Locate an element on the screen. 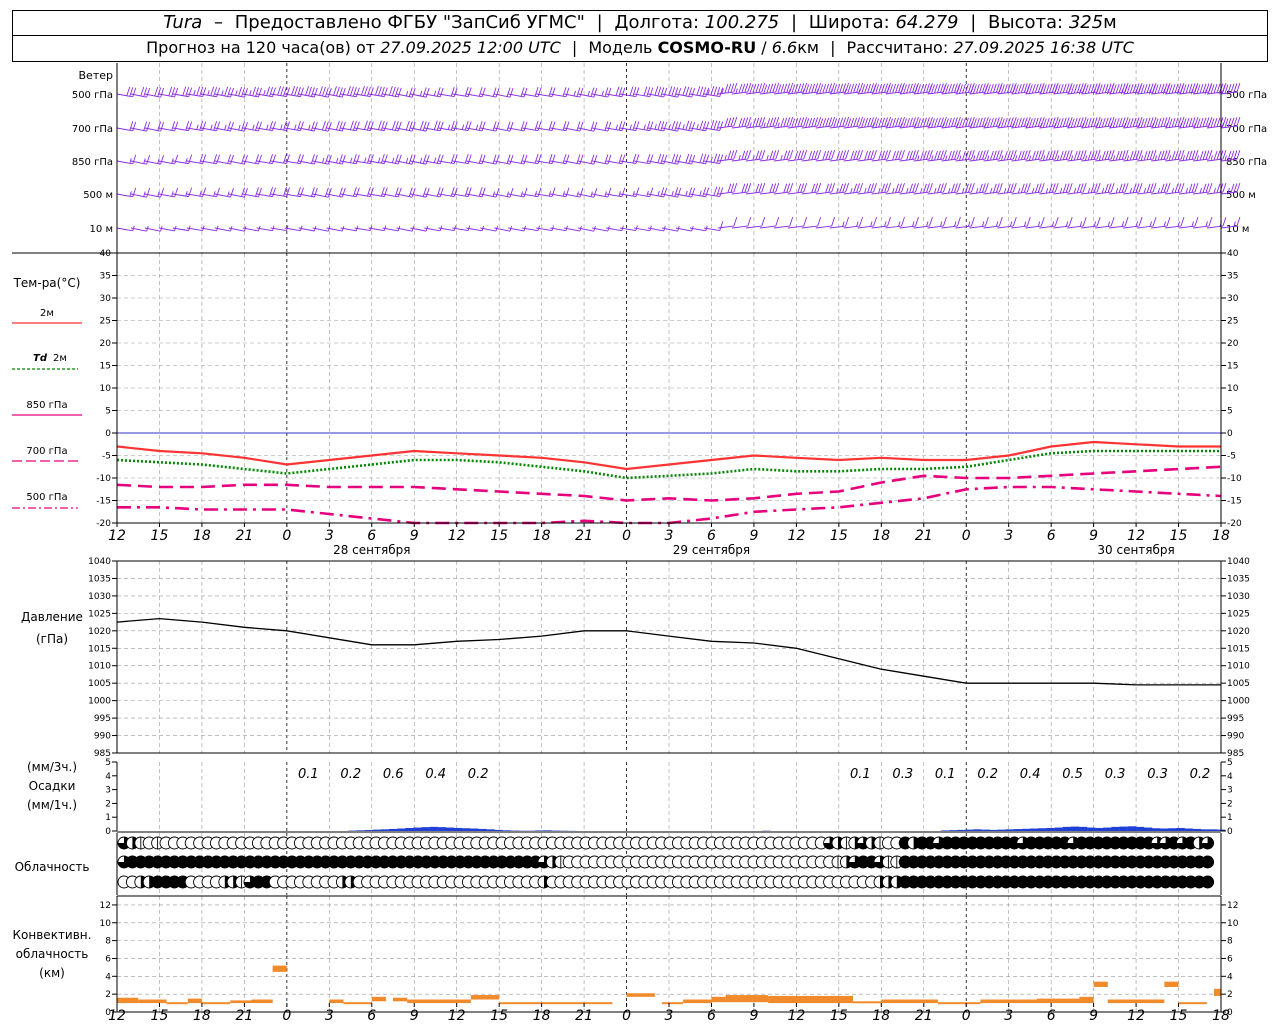 This screenshot has width=1280, height=1024. wind-level-label: 500 м is located at coordinates (1241, 195).